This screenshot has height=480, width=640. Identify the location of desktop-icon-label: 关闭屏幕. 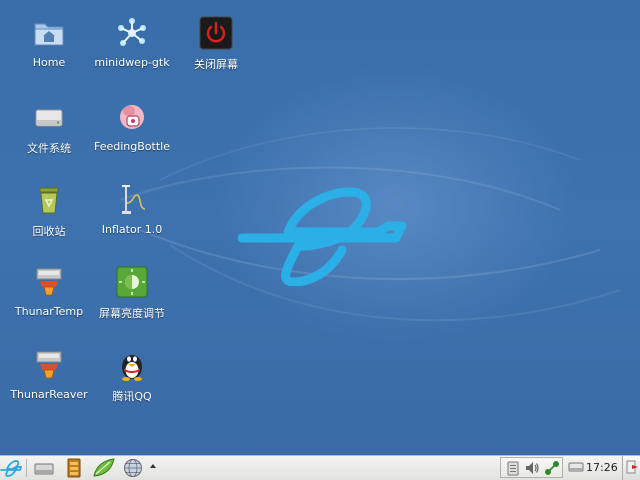
(216, 64).